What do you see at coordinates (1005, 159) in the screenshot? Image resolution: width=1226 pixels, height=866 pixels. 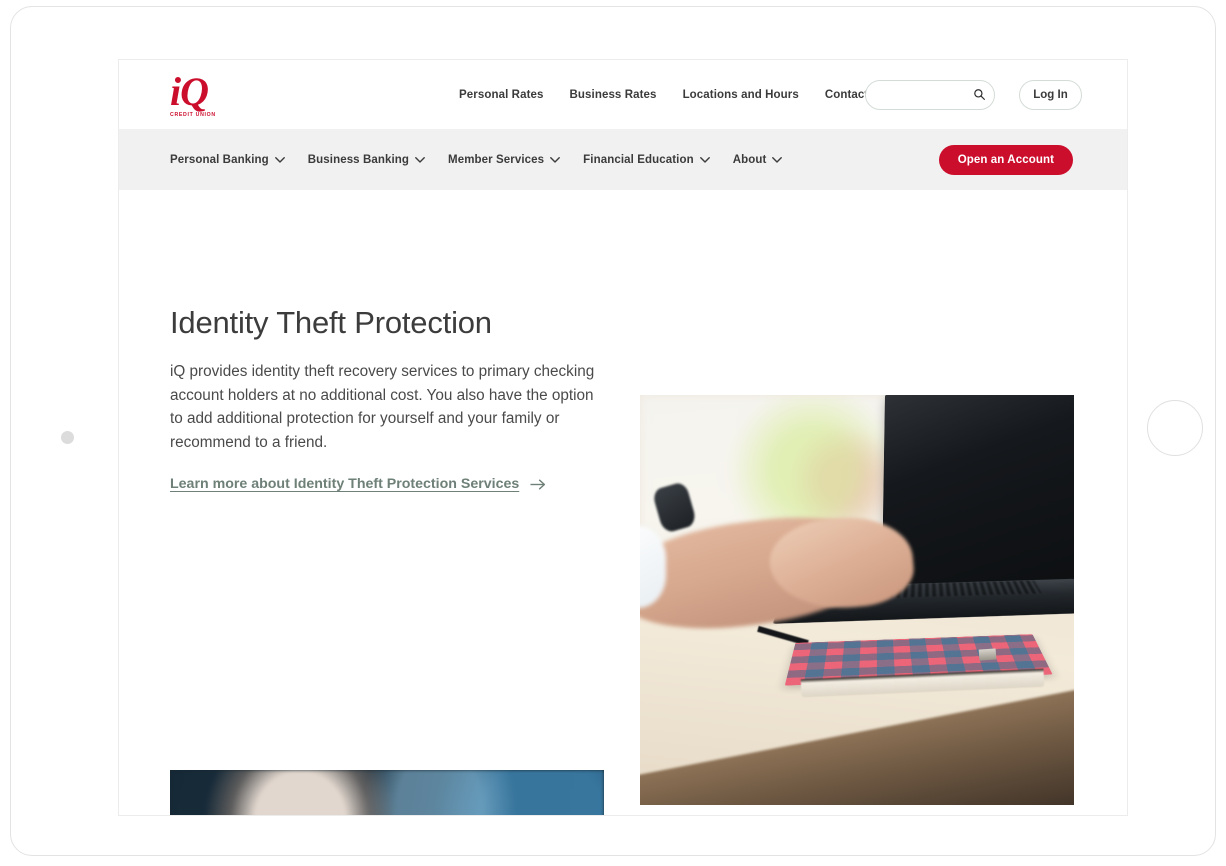 I see `open-an-account-button: Open an Account` at bounding box center [1005, 159].